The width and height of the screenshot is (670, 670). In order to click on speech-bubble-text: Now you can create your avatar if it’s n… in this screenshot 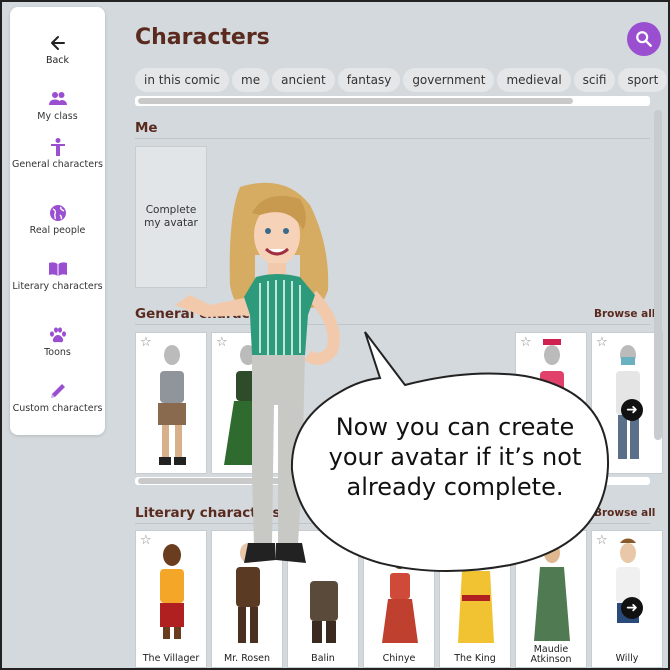, I will do `click(455, 457)`.